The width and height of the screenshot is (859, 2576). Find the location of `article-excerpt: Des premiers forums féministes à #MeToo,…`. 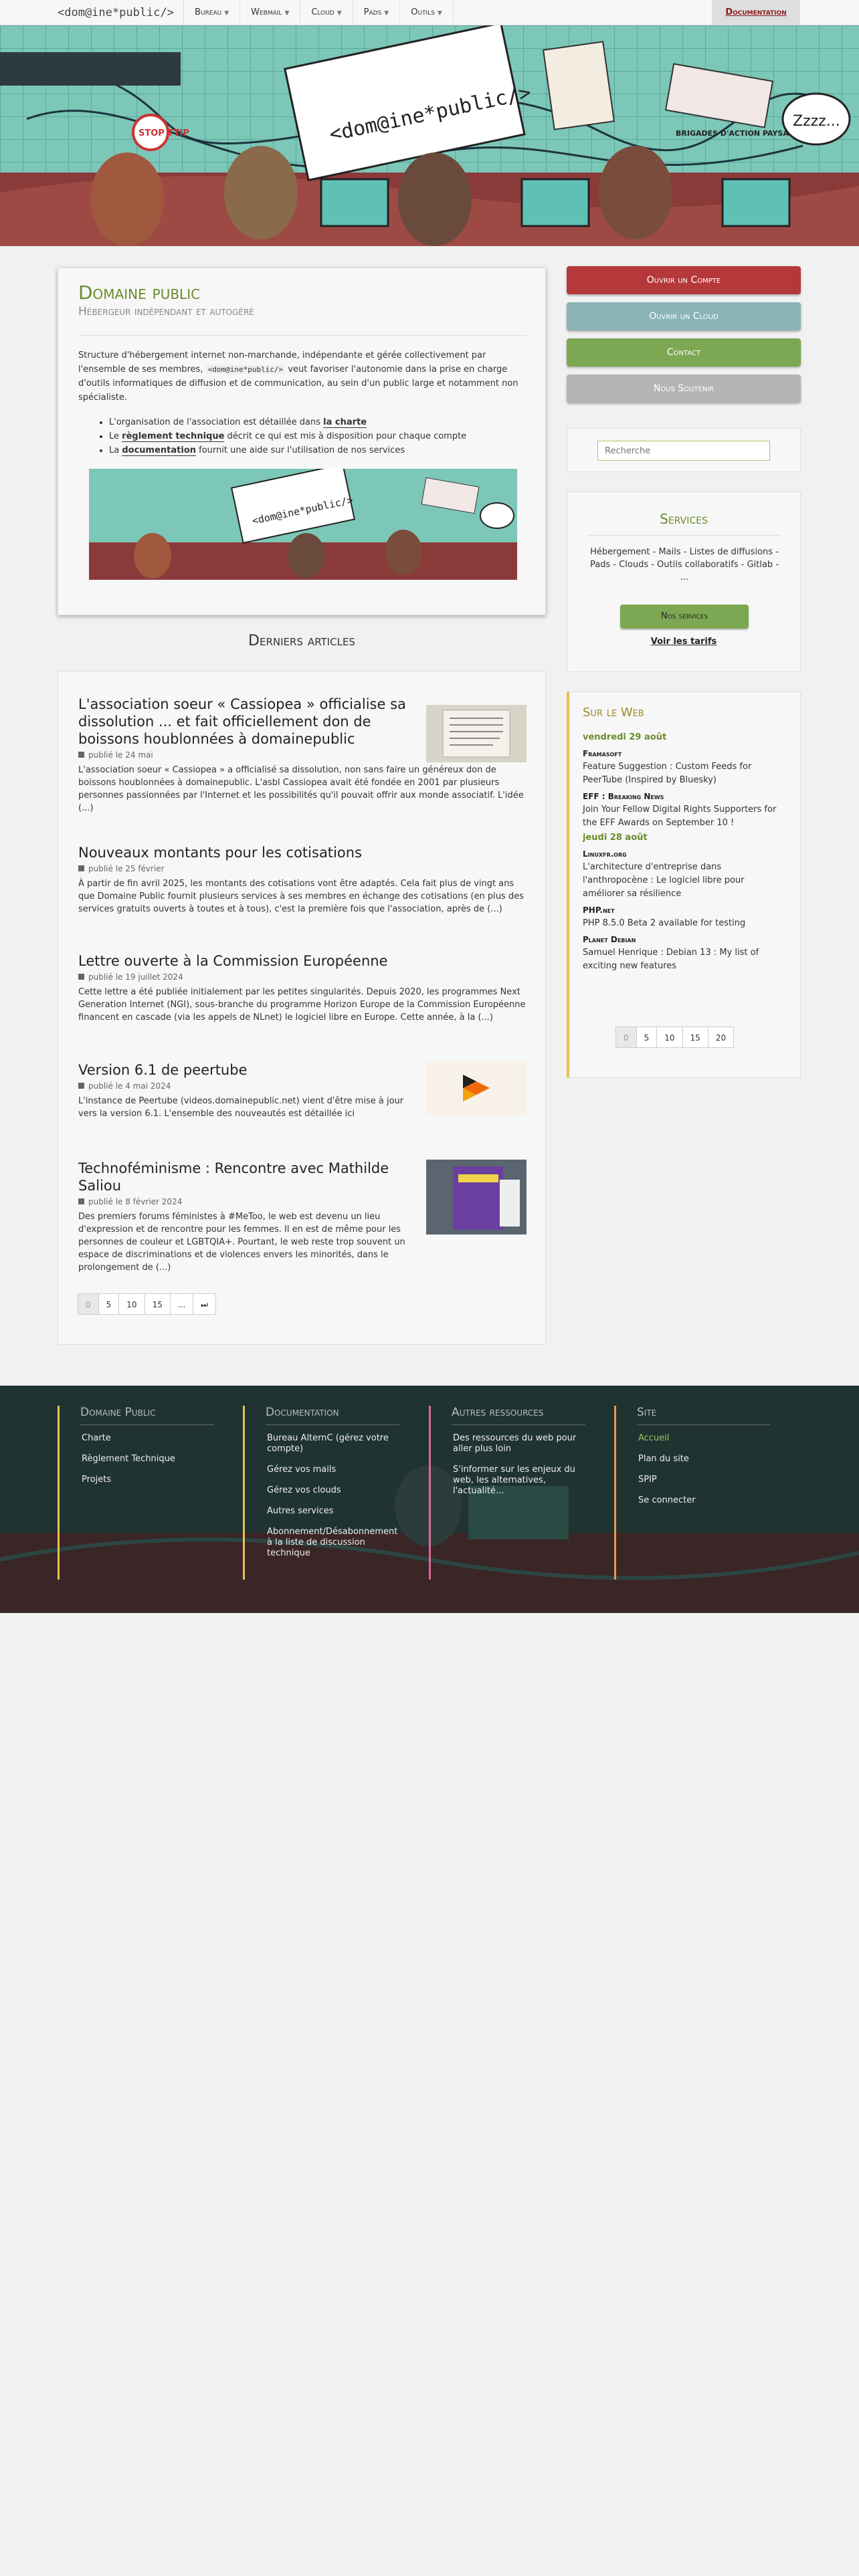

article-excerpt: Des premiers forums féministes à #MeToo,… is located at coordinates (242, 1242).